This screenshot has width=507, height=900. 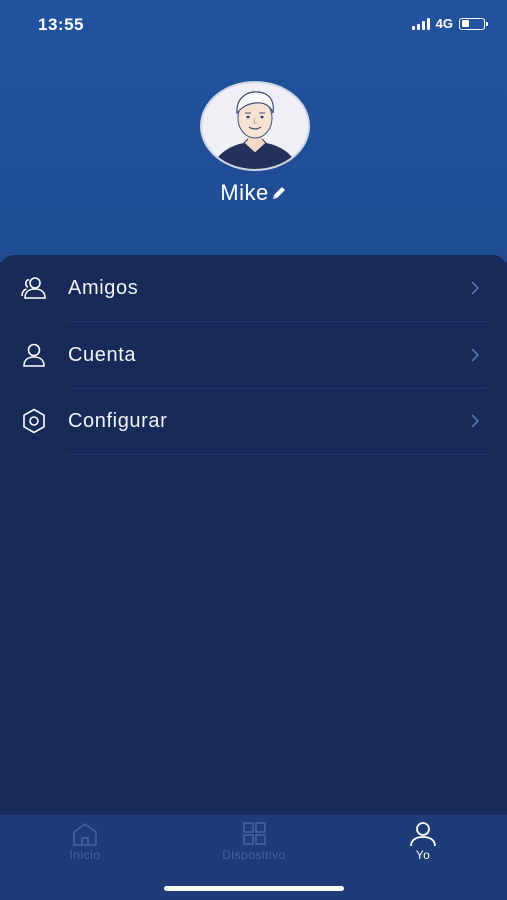 What do you see at coordinates (253, 25) in the screenshot?
I see `status-bar: 13:55 4G` at bounding box center [253, 25].